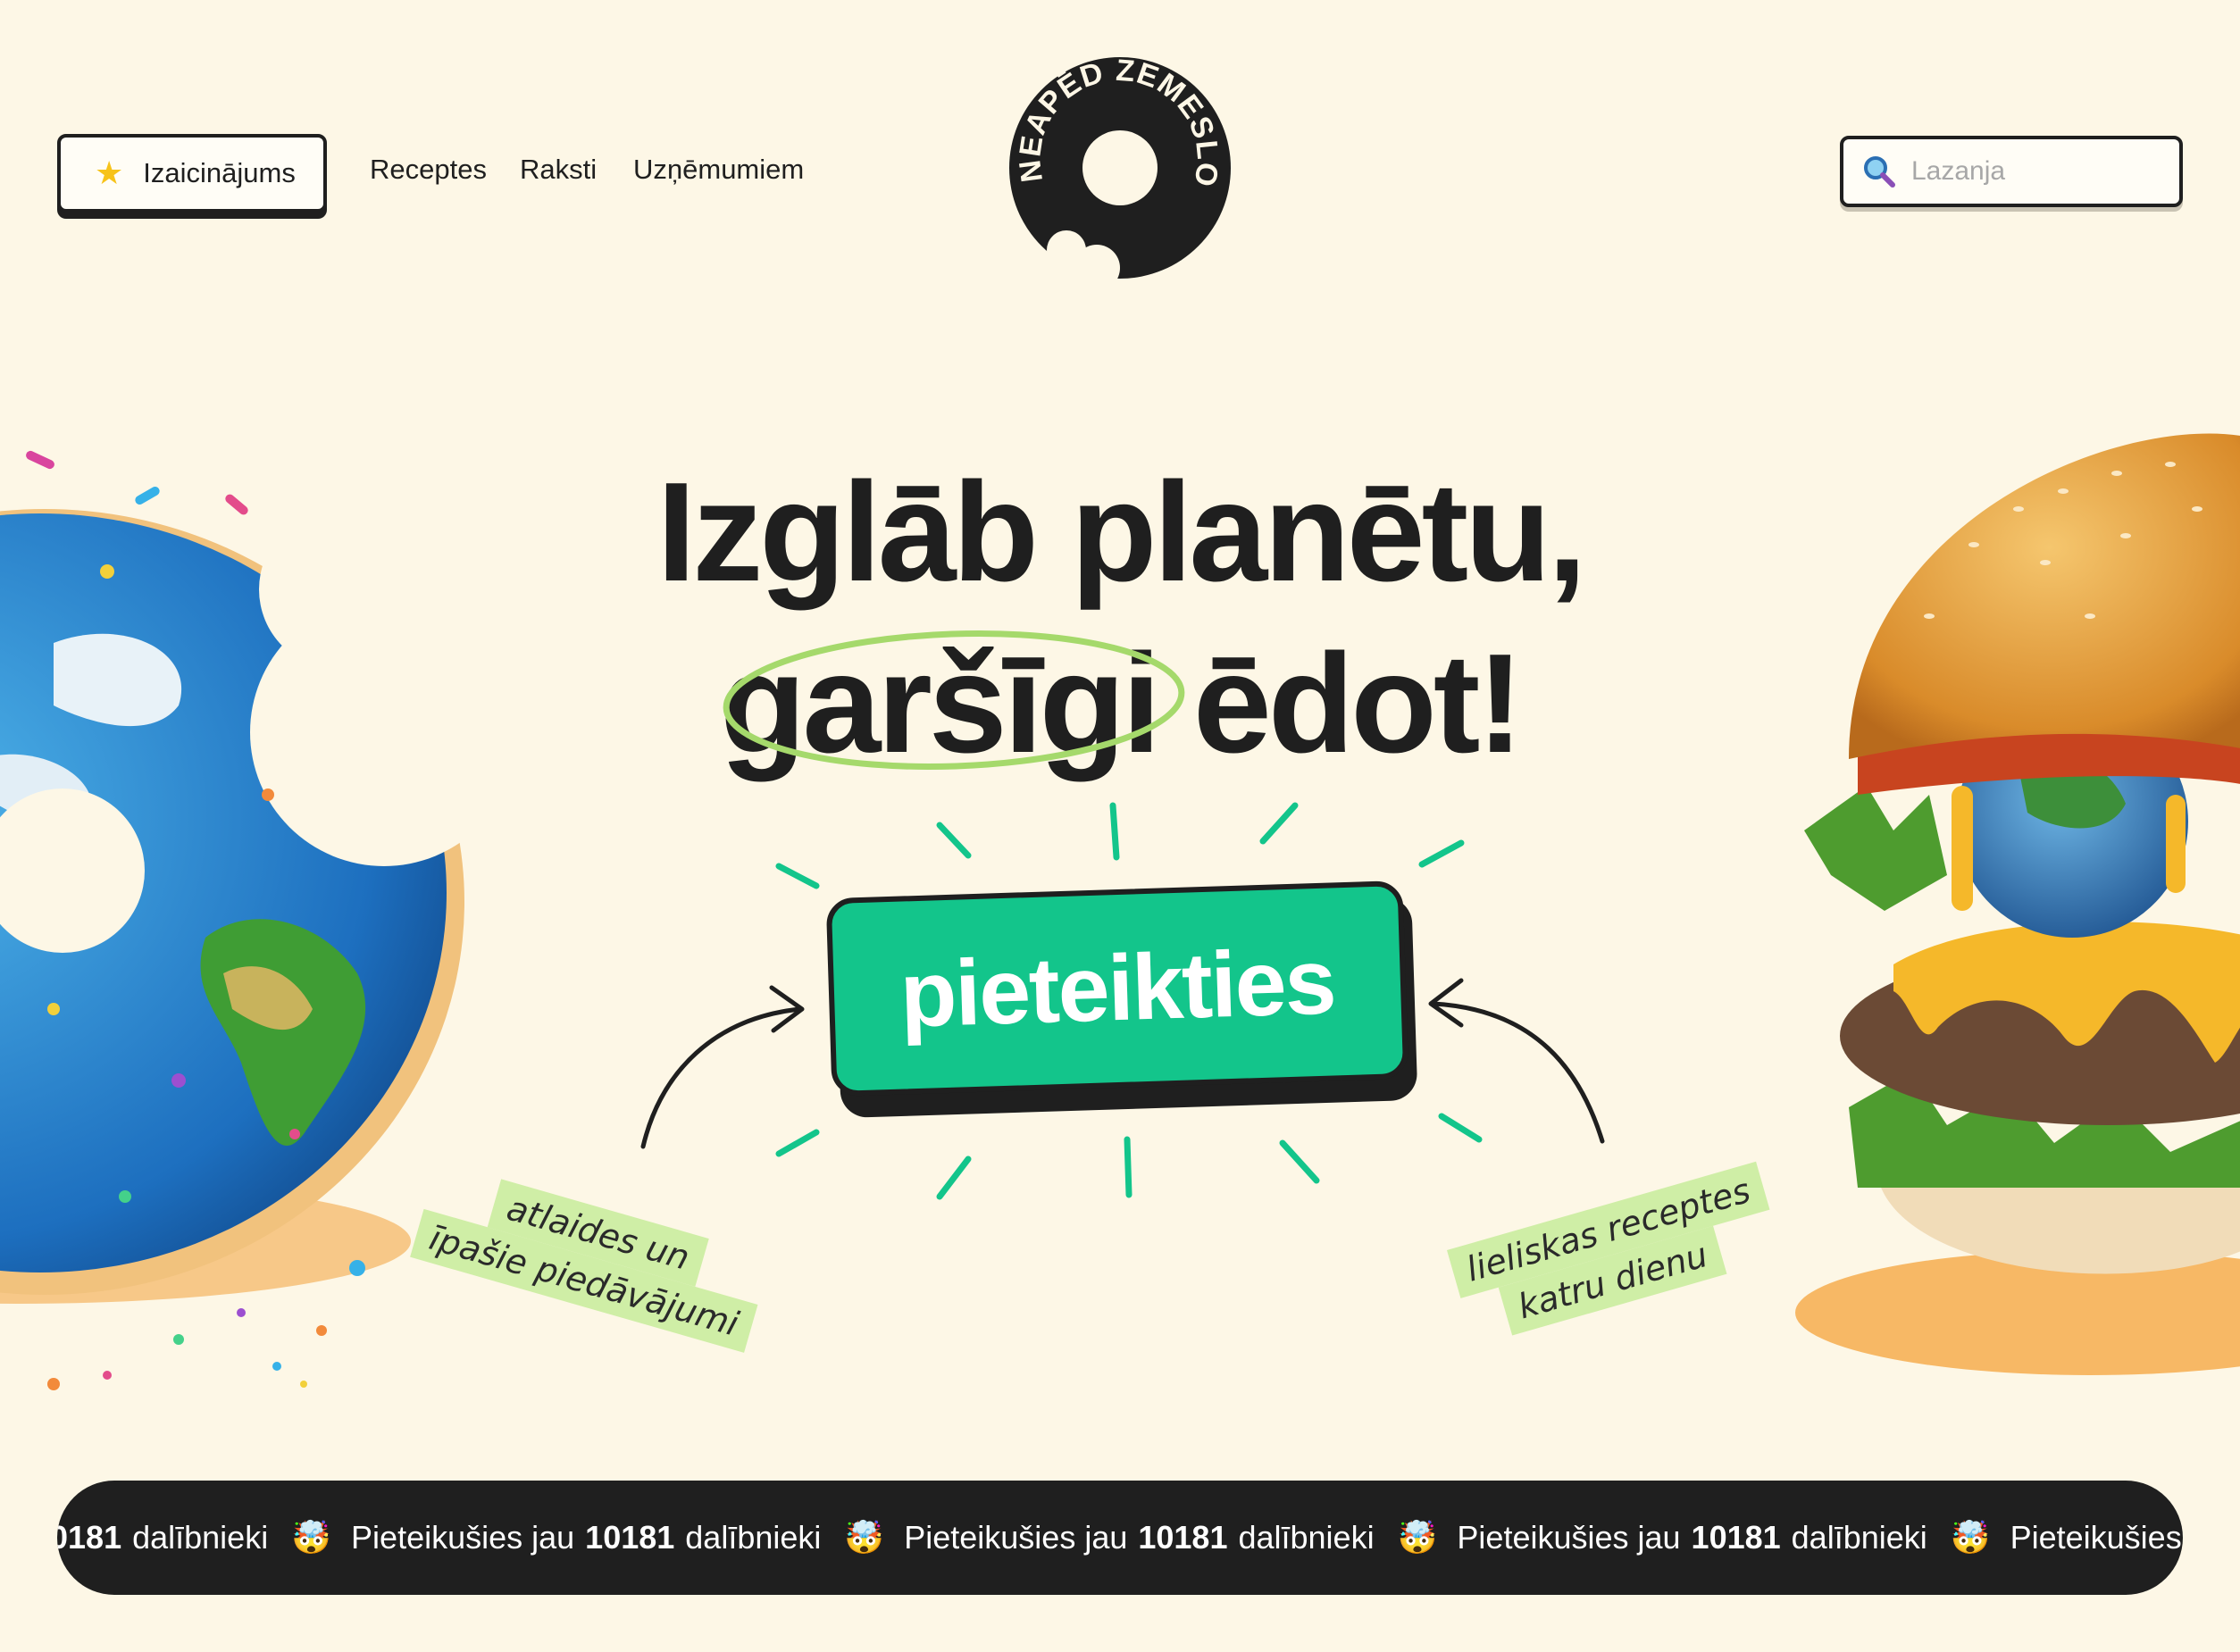 This screenshot has height=1652, width=2240. I want to click on ticker-item: 0181 dalībnieki 🤯, so click(194, 1537).